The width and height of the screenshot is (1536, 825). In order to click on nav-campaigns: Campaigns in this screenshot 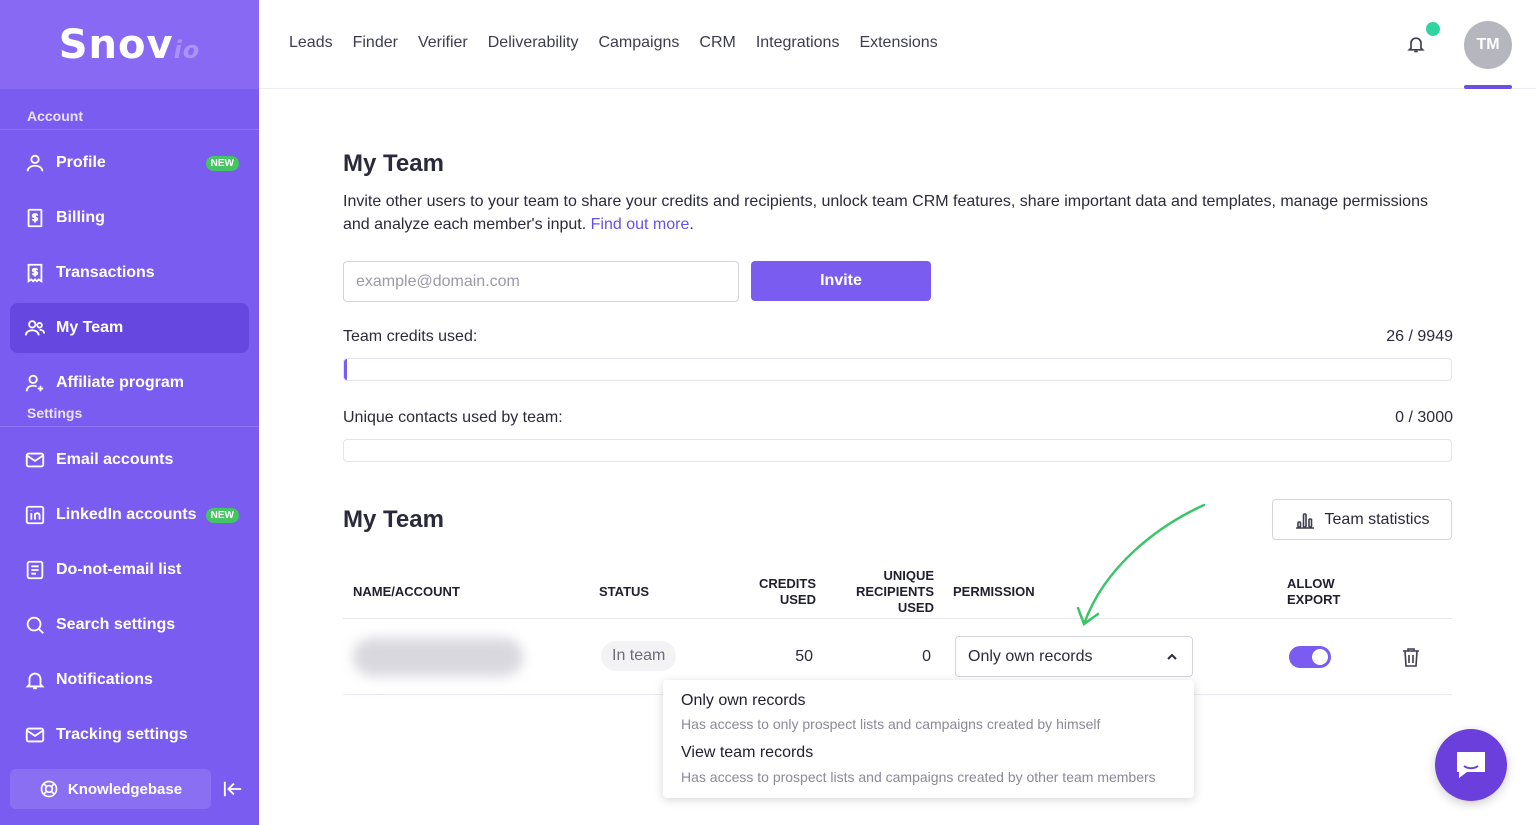, I will do `click(638, 43)`.